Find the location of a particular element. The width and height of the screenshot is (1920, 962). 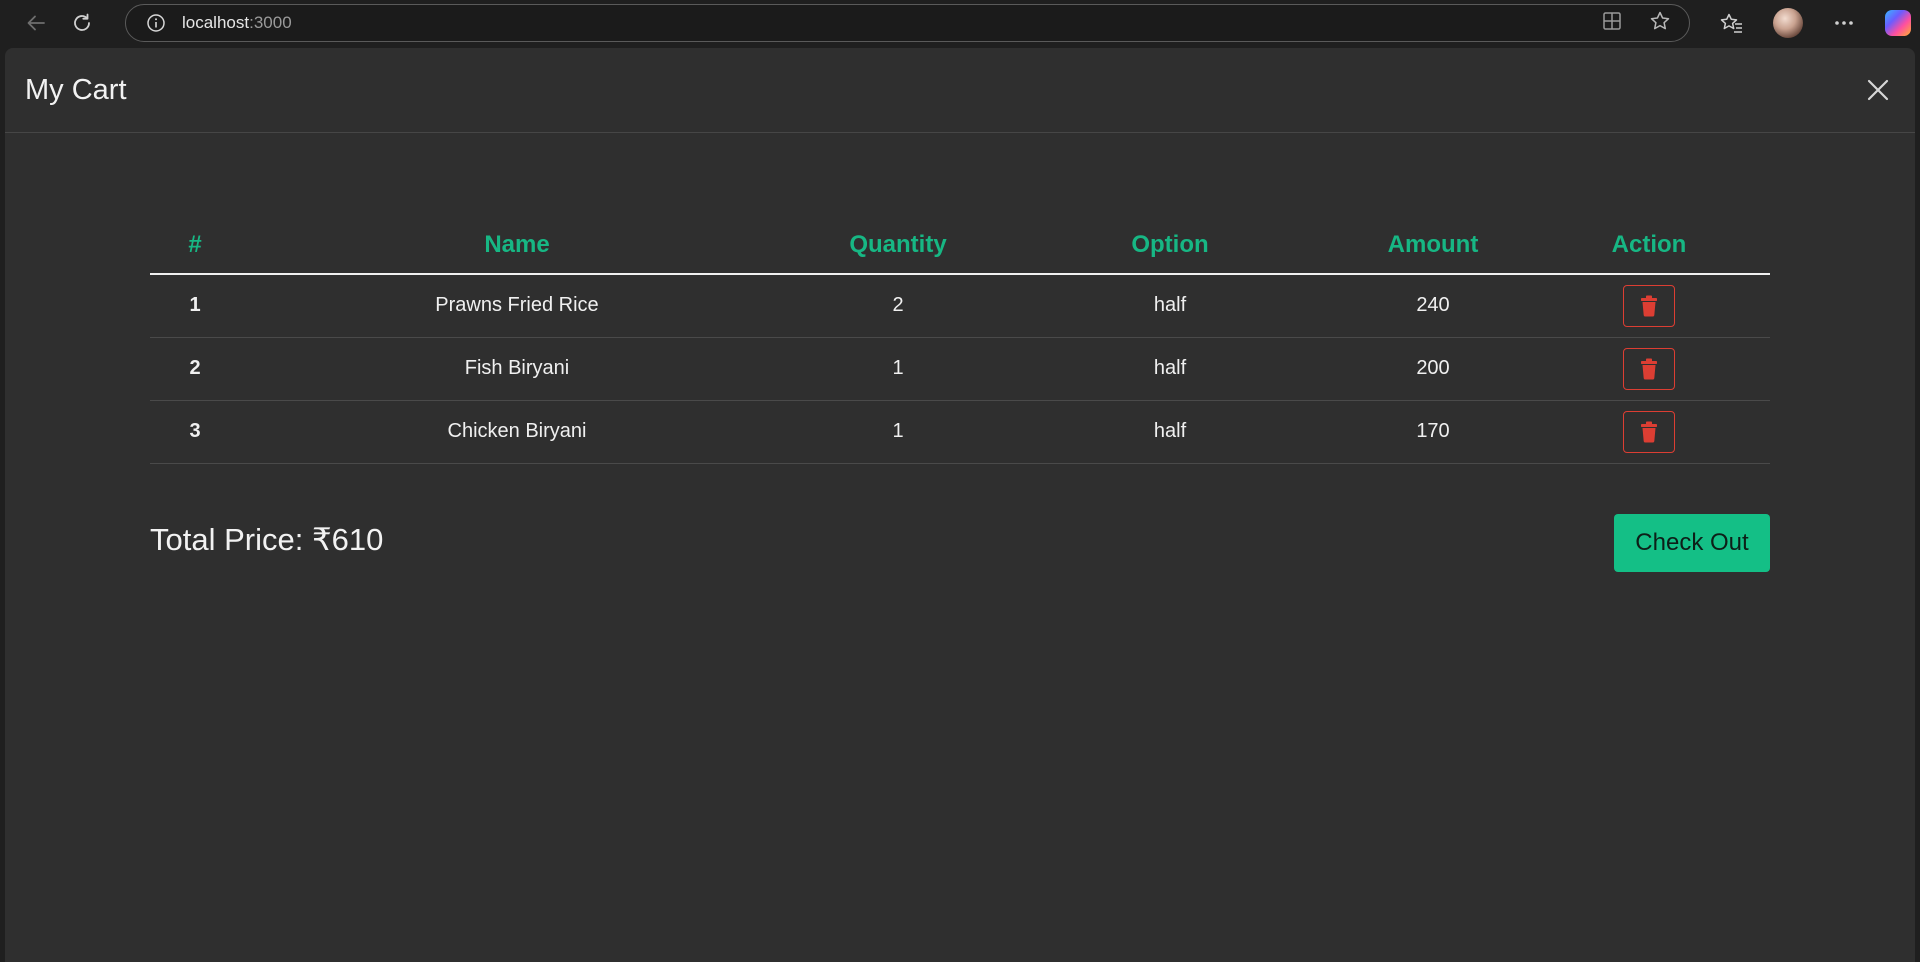

table-row: 2 Fish Biryani 1 half 200 is located at coordinates (960, 369).